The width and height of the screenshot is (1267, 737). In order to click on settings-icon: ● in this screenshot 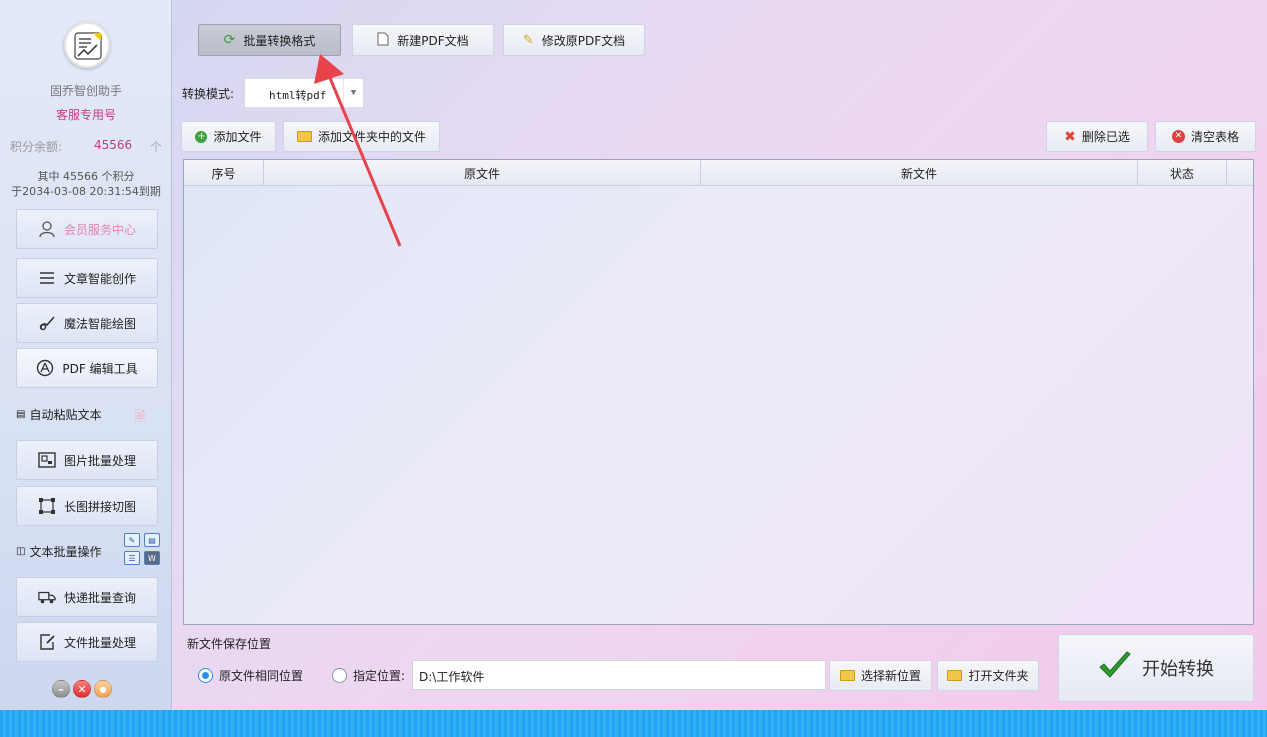, I will do `click(103, 689)`.